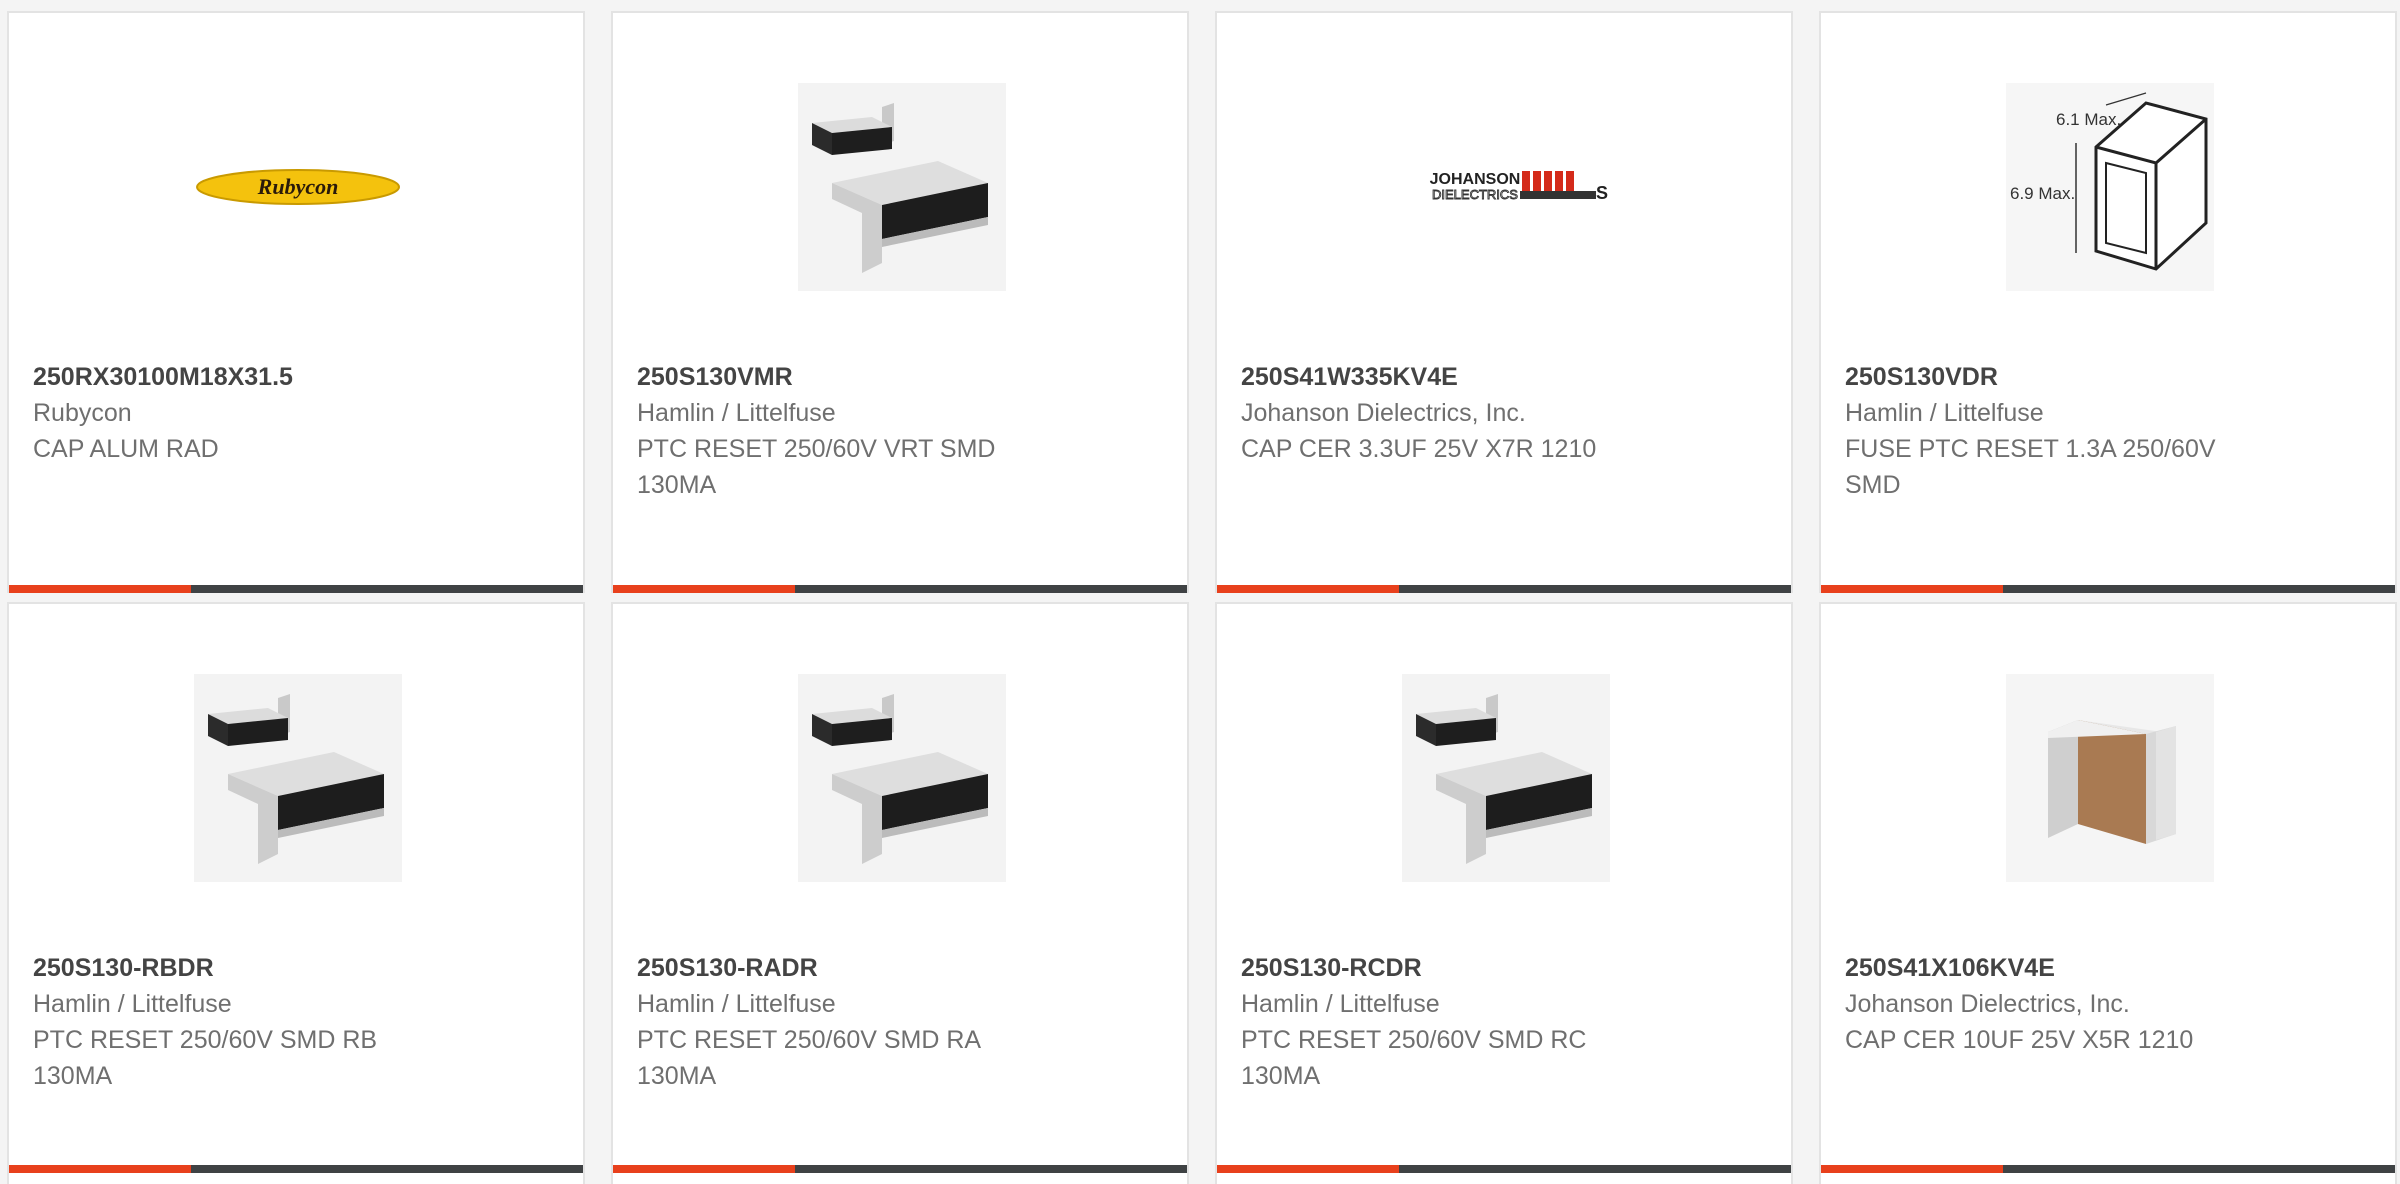 The width and height of the screenshot is (2400, 1184). I want to click on manufacturer: Rubycon, so click(82, 413).